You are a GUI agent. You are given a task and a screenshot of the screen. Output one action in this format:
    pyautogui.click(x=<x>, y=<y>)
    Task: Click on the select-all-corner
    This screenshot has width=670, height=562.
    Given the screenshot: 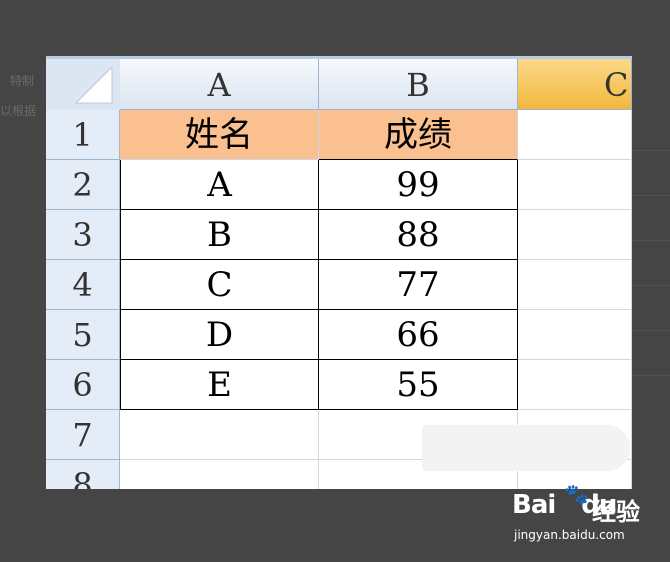 What is the action you would take?
    pyautogui.click(x=83, y=85)
    